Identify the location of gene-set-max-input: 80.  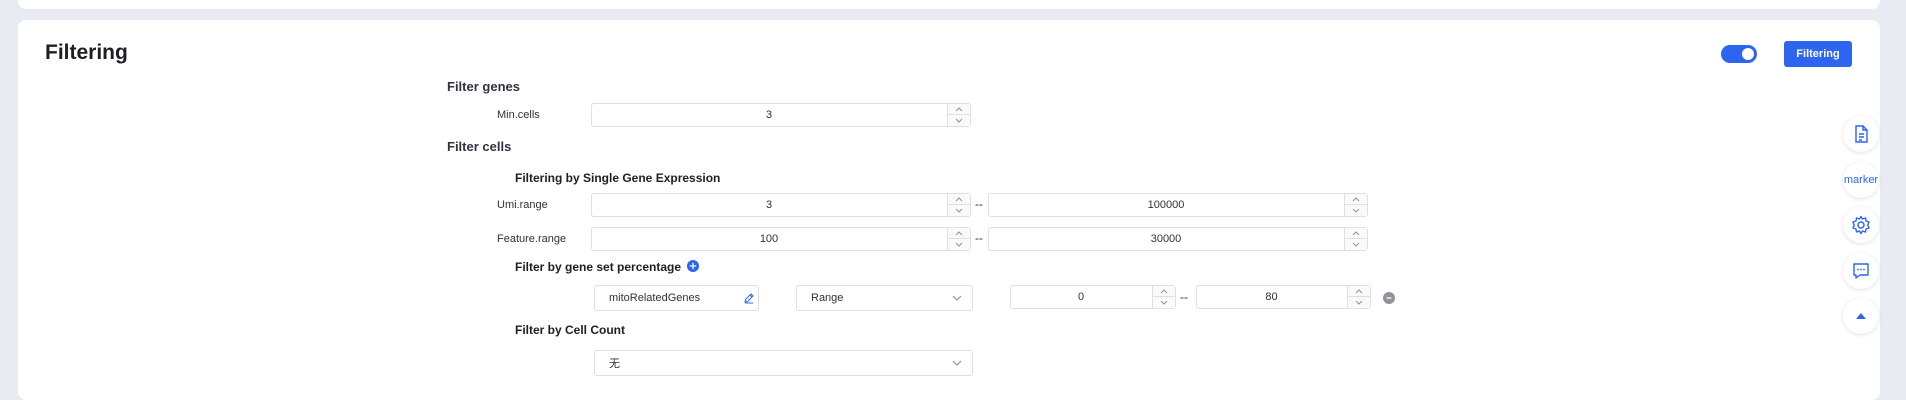
(1283, 297).